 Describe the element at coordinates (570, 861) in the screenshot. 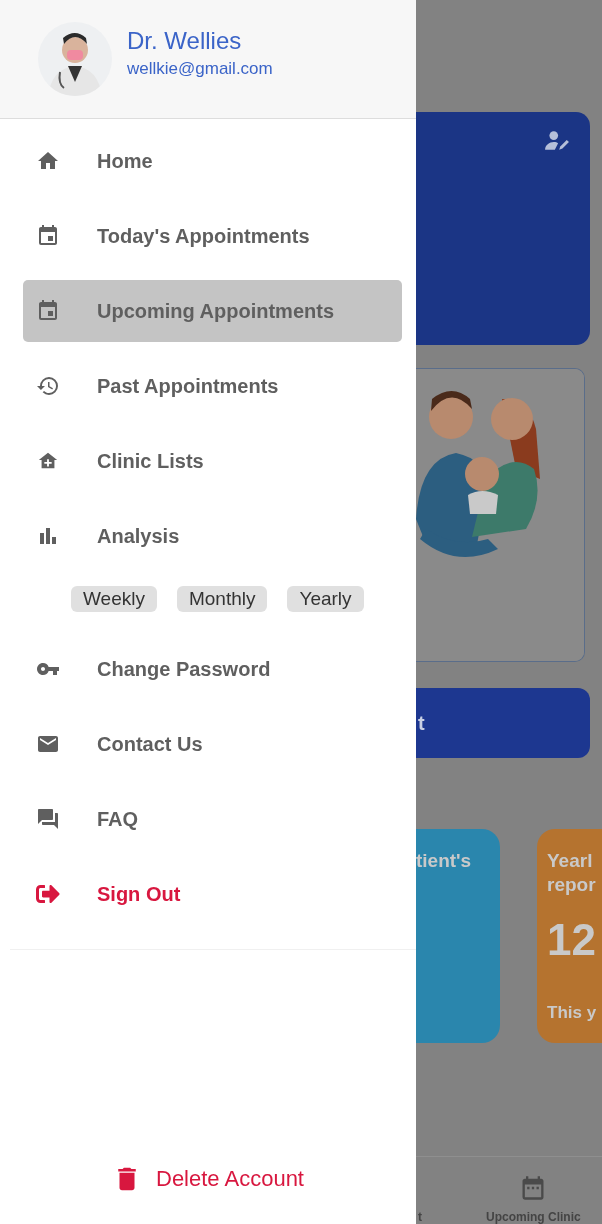

I see `card-title: Yearl` at that location.